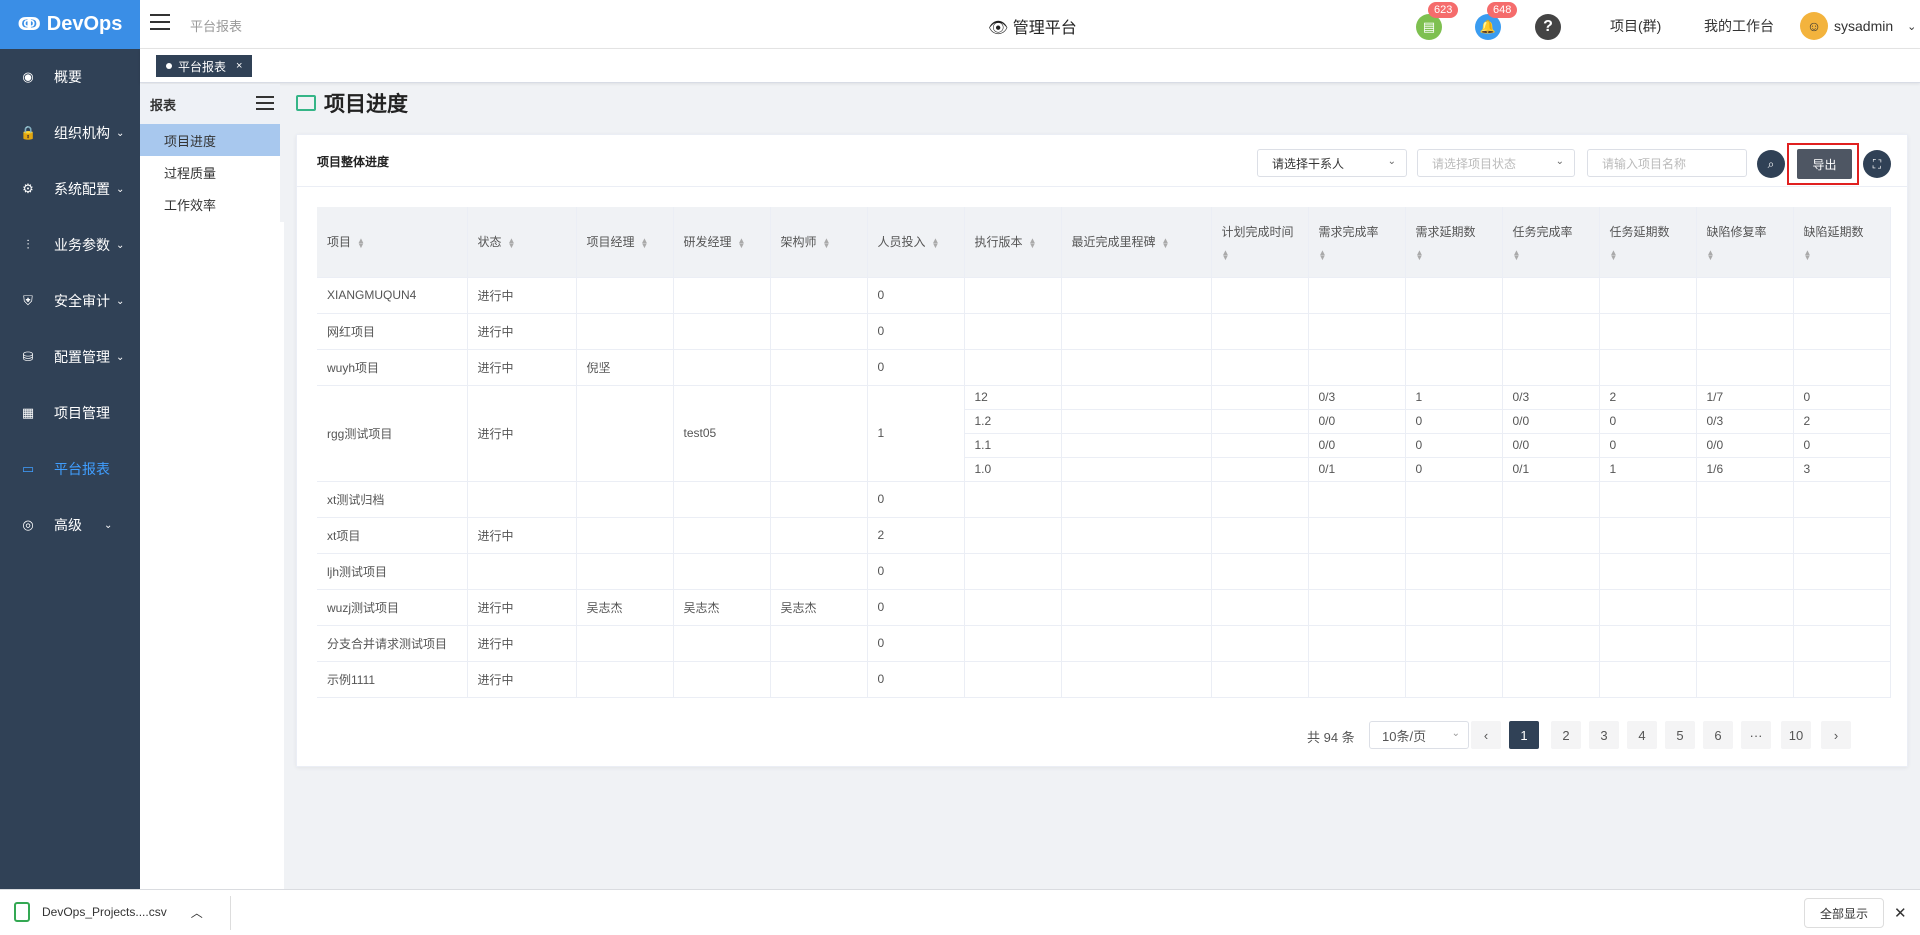  Describe the element at coordinates (1104, 331) in the screenshot. I see `table-row: 网红项目 进行中 0` at that location.